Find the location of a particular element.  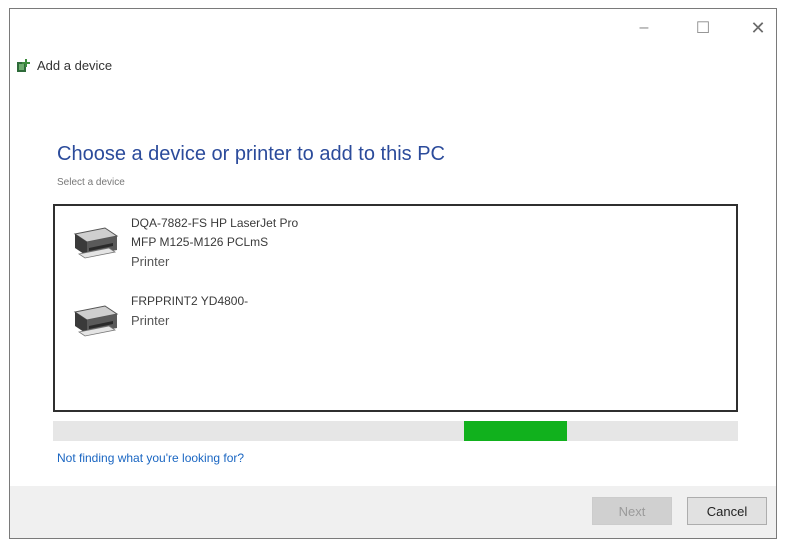

cancel-button: Cancel is located at coordinates (727, 511).